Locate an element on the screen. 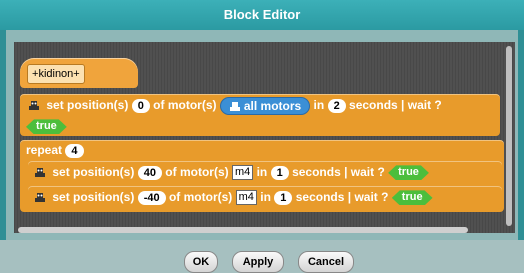  apply-button: Apply is located at coordinates (258, 262).